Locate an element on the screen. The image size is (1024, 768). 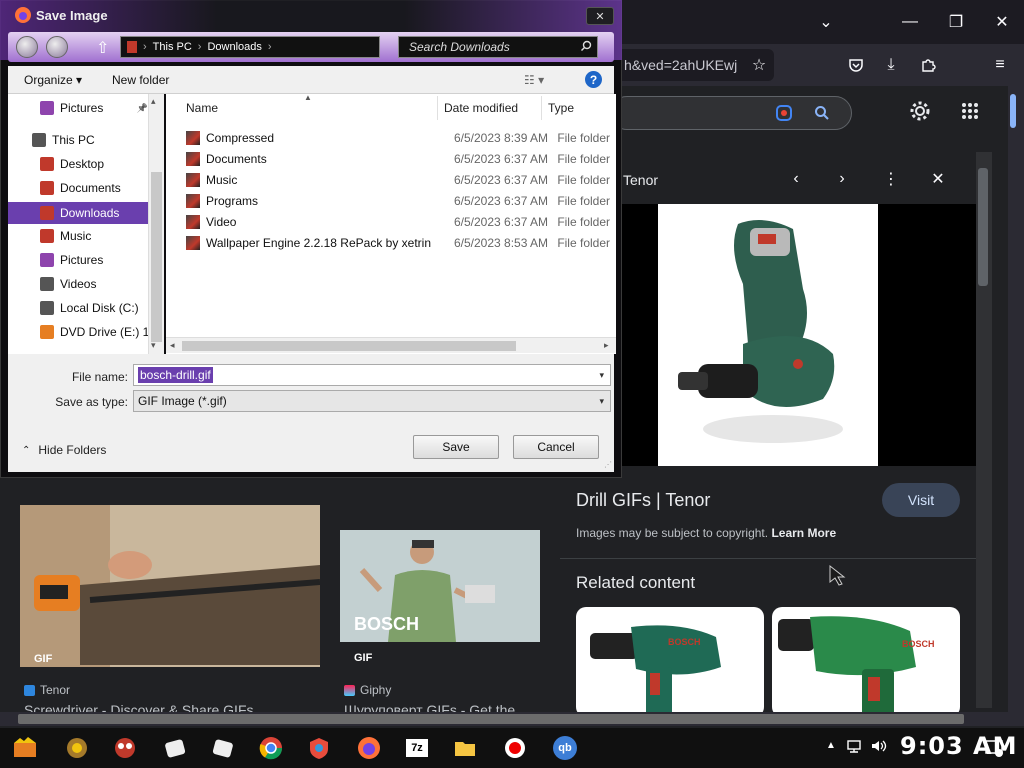
file-list-scrollbar: ◂ ▸ is located at coordinates (391, 345).